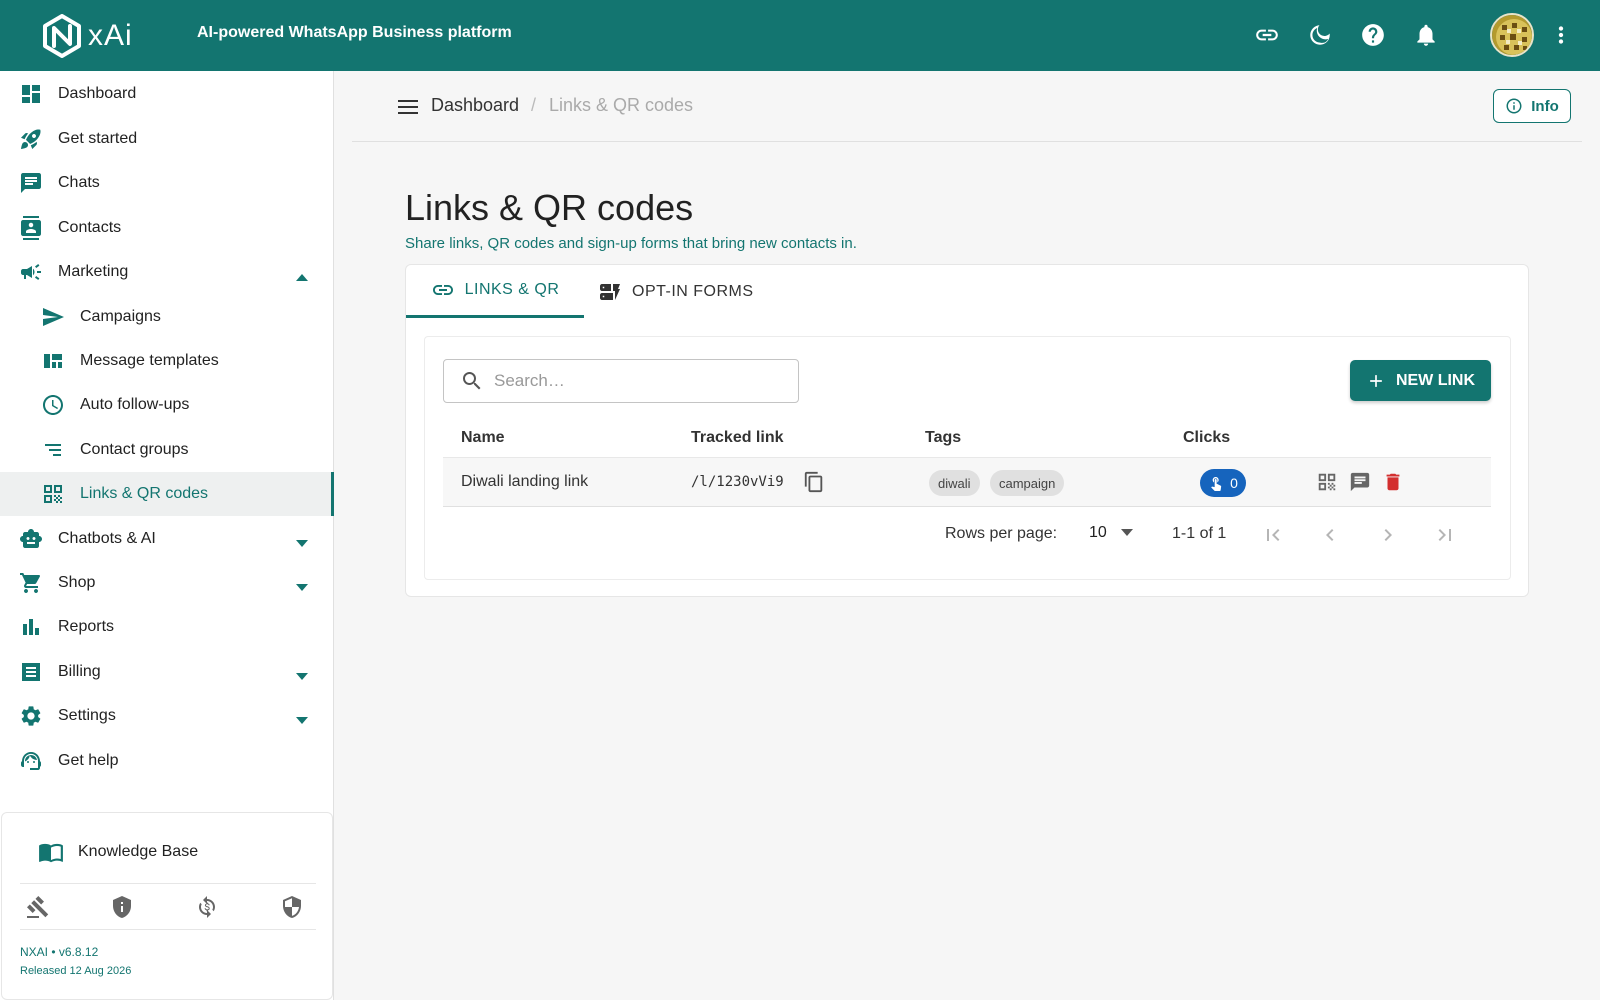  I want to click on shield-info-icon, so click(122, 907).